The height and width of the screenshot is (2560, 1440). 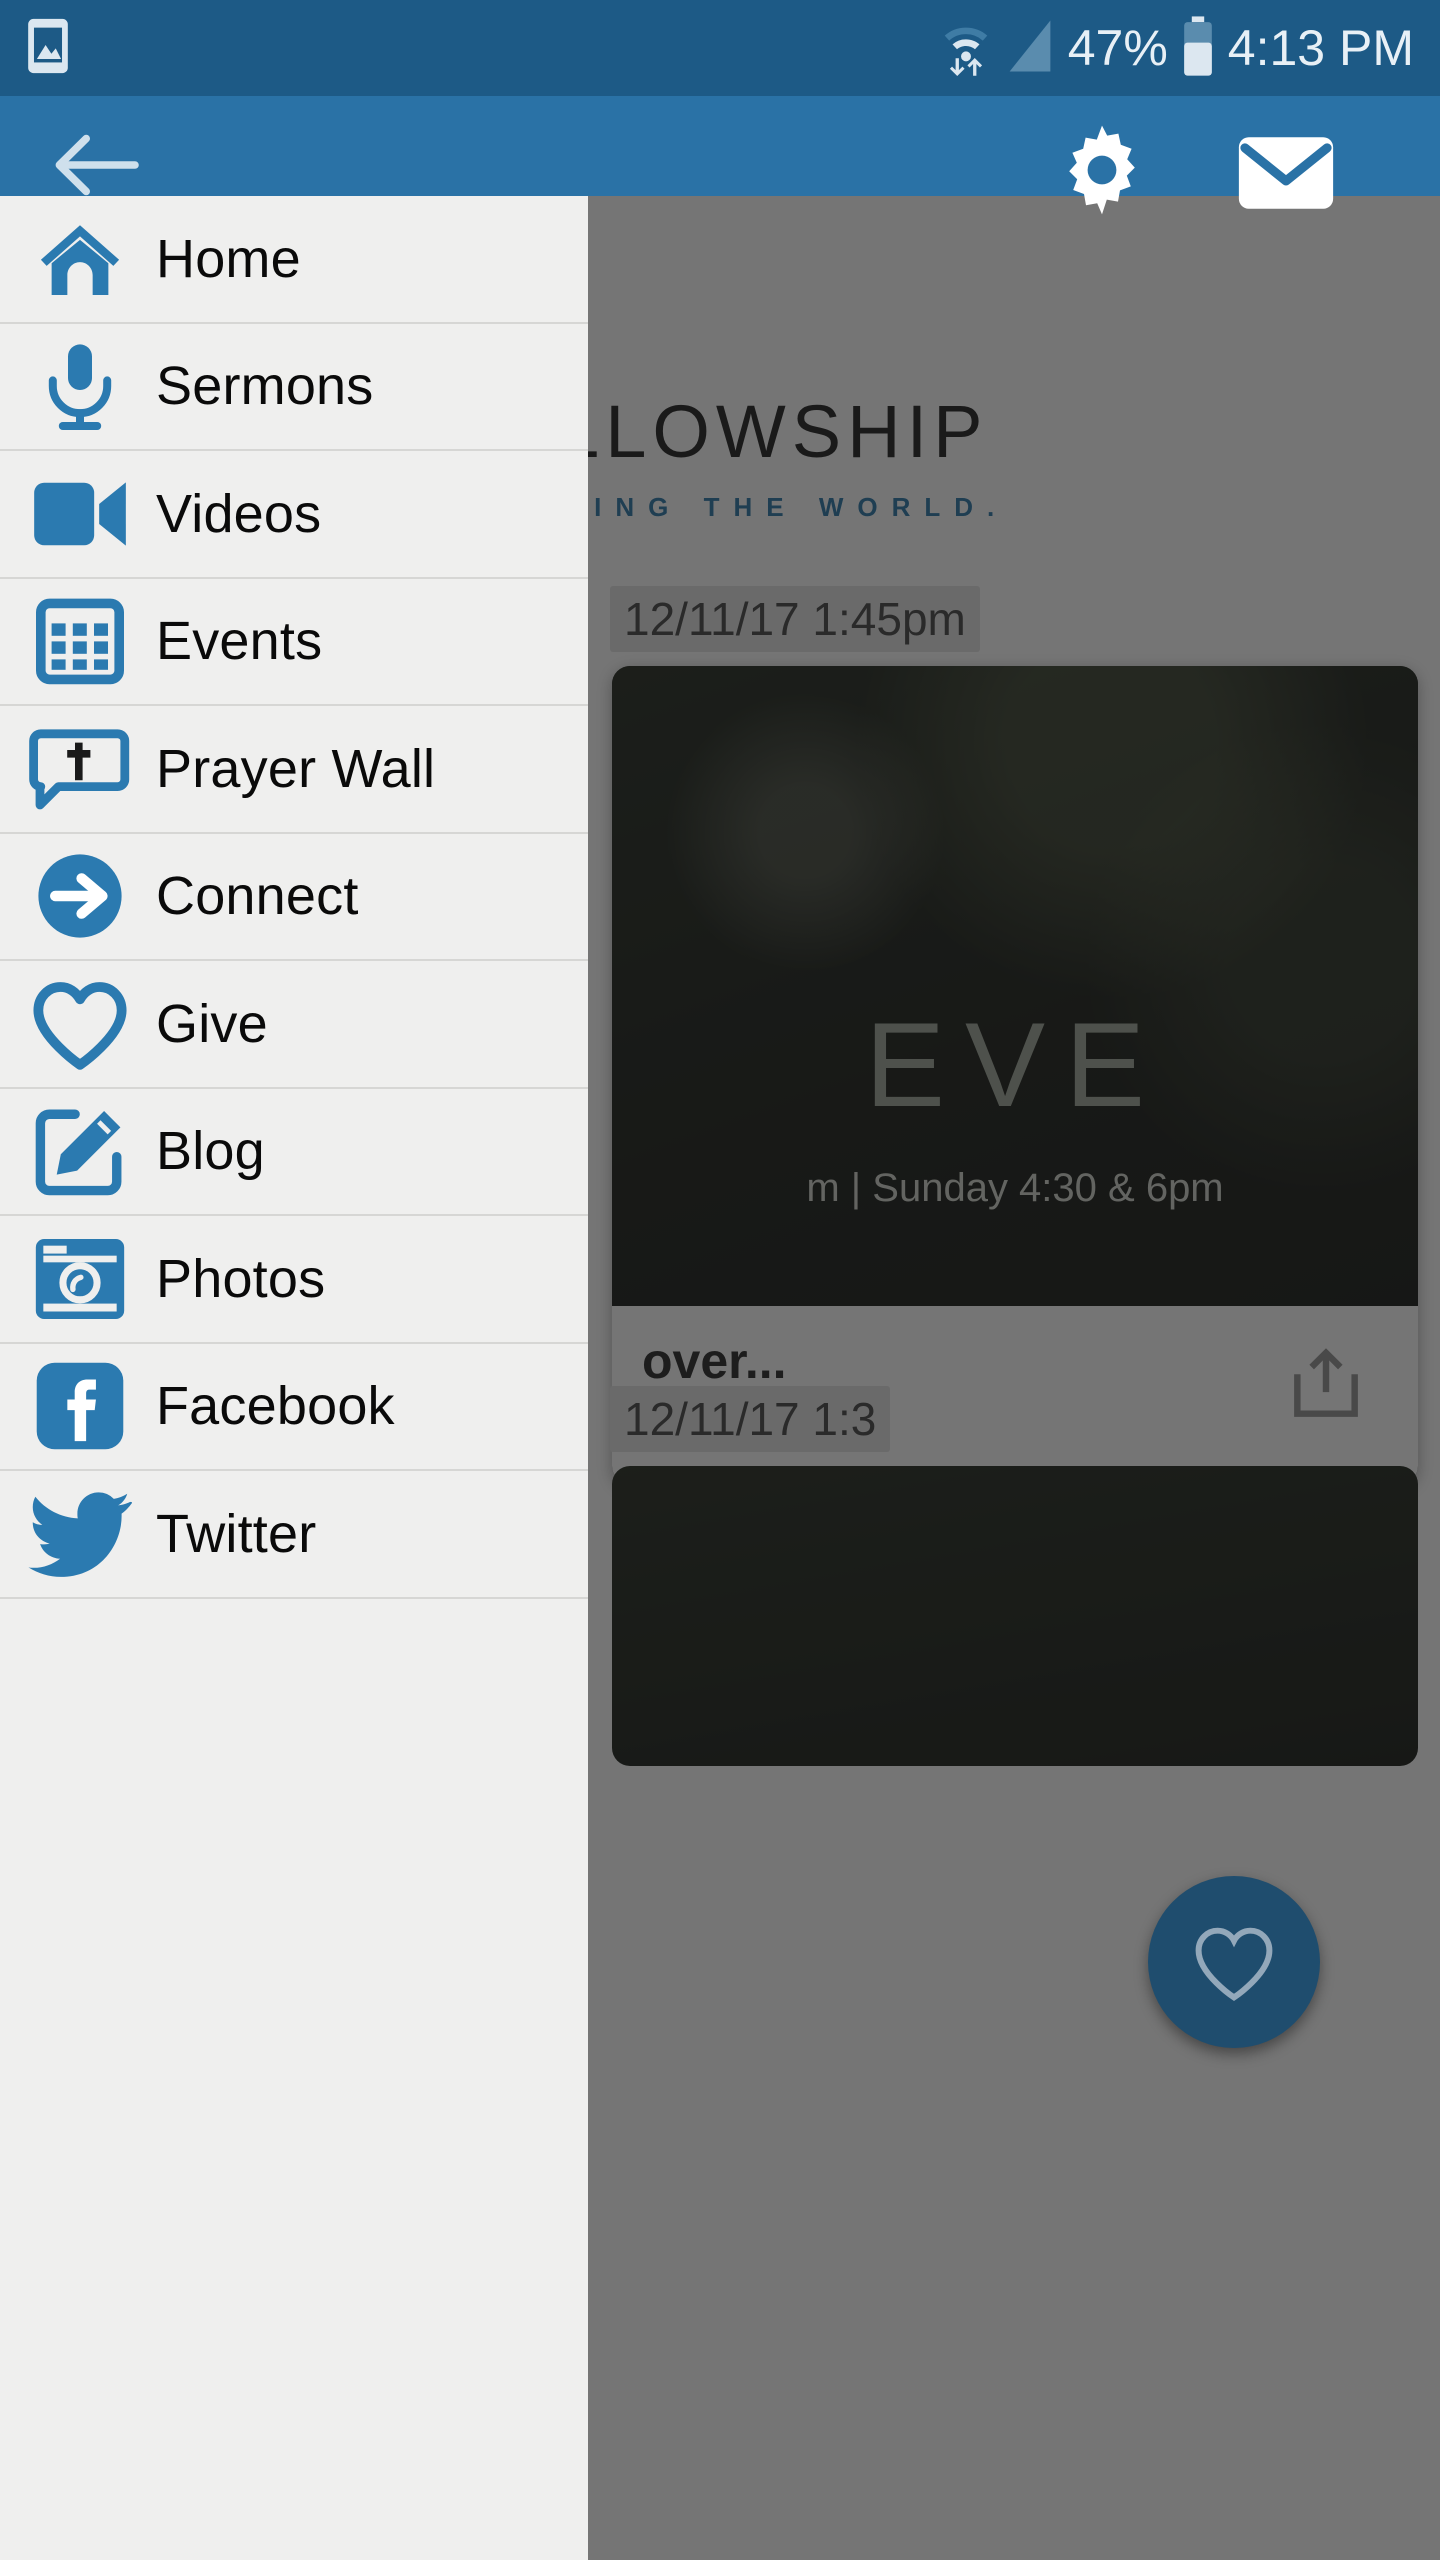 What do you see at coordinates (239, 641) in the screenshot?
I see `sidebar-item-label: Events` at bounding box center [239, 641].